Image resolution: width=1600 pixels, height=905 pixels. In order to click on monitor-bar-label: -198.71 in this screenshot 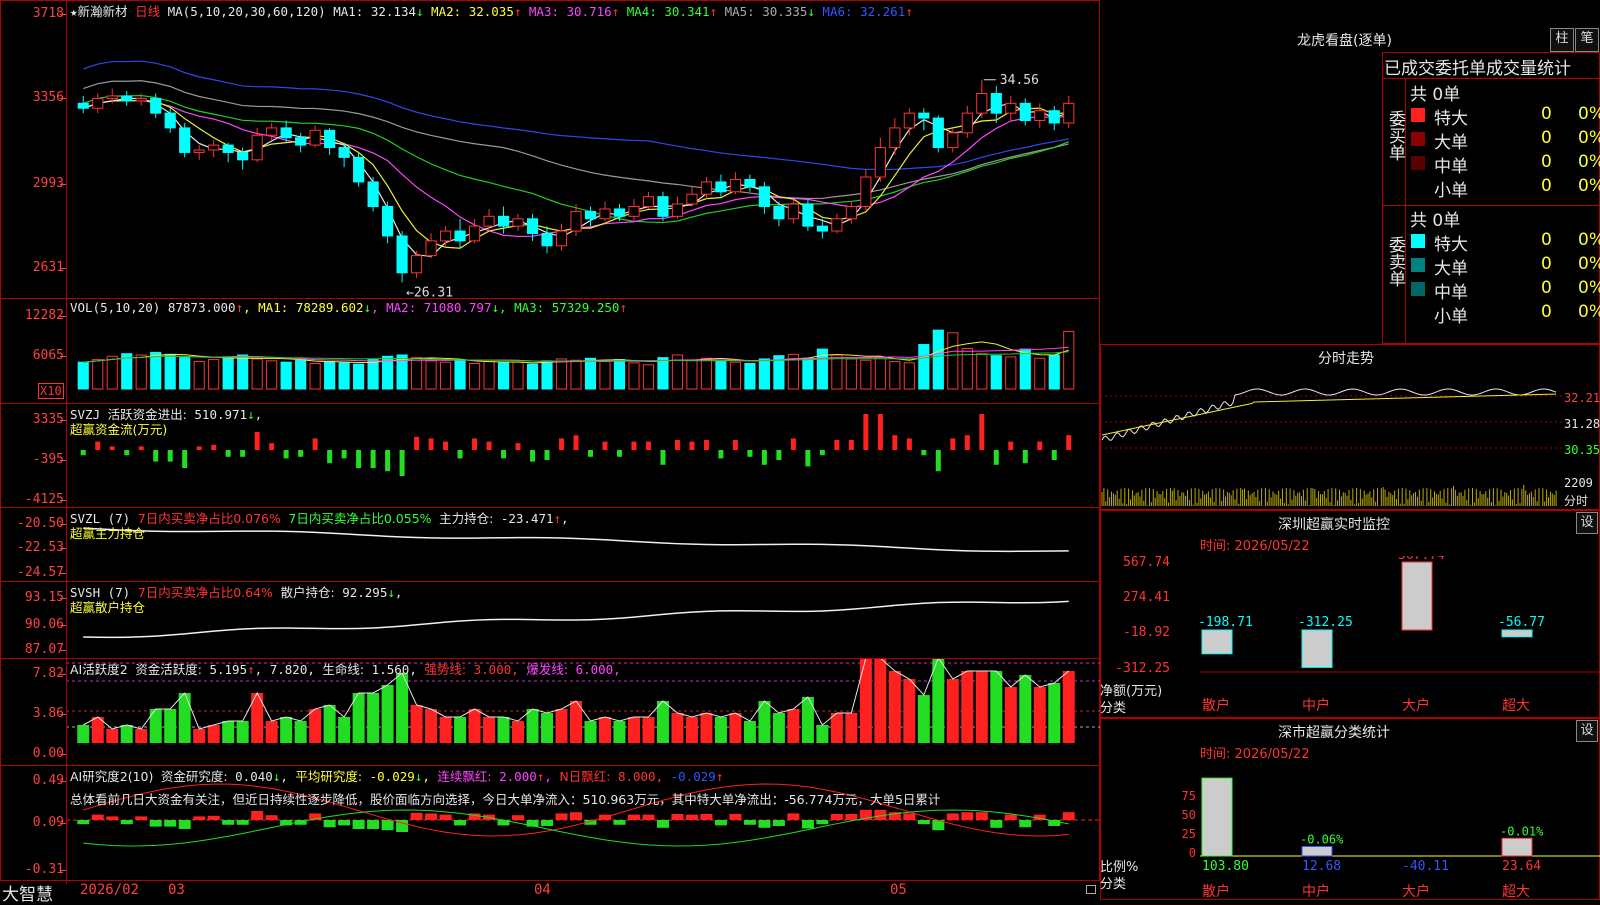, I will do `click(1225, 622)`.